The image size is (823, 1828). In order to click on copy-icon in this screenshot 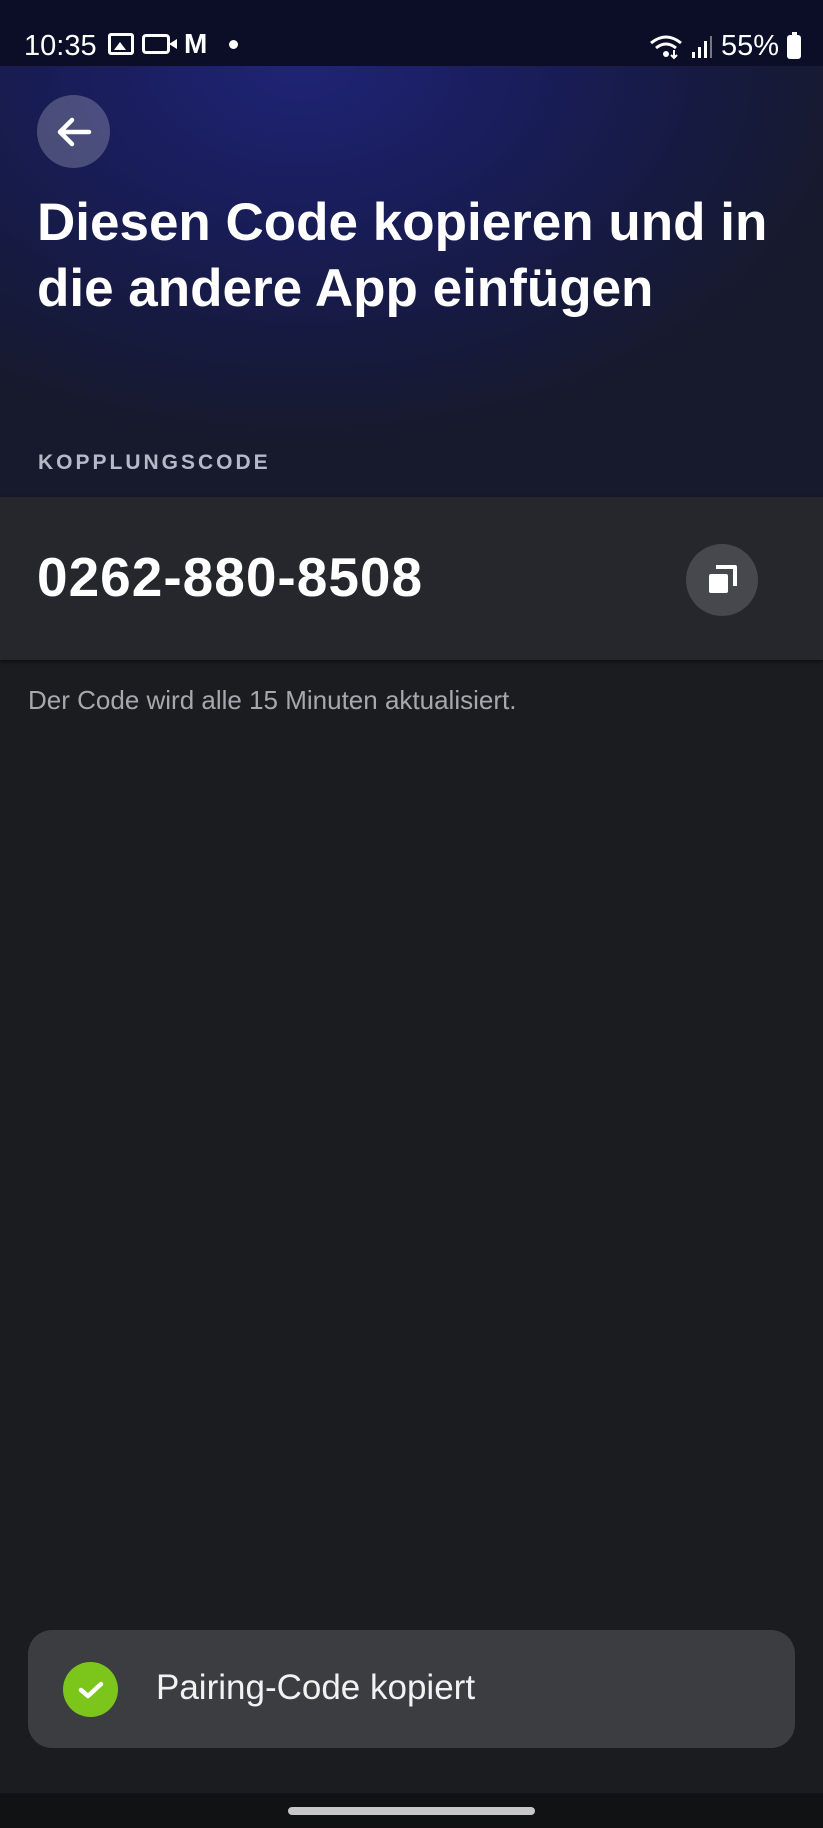, I will do `click(723, 579)`.